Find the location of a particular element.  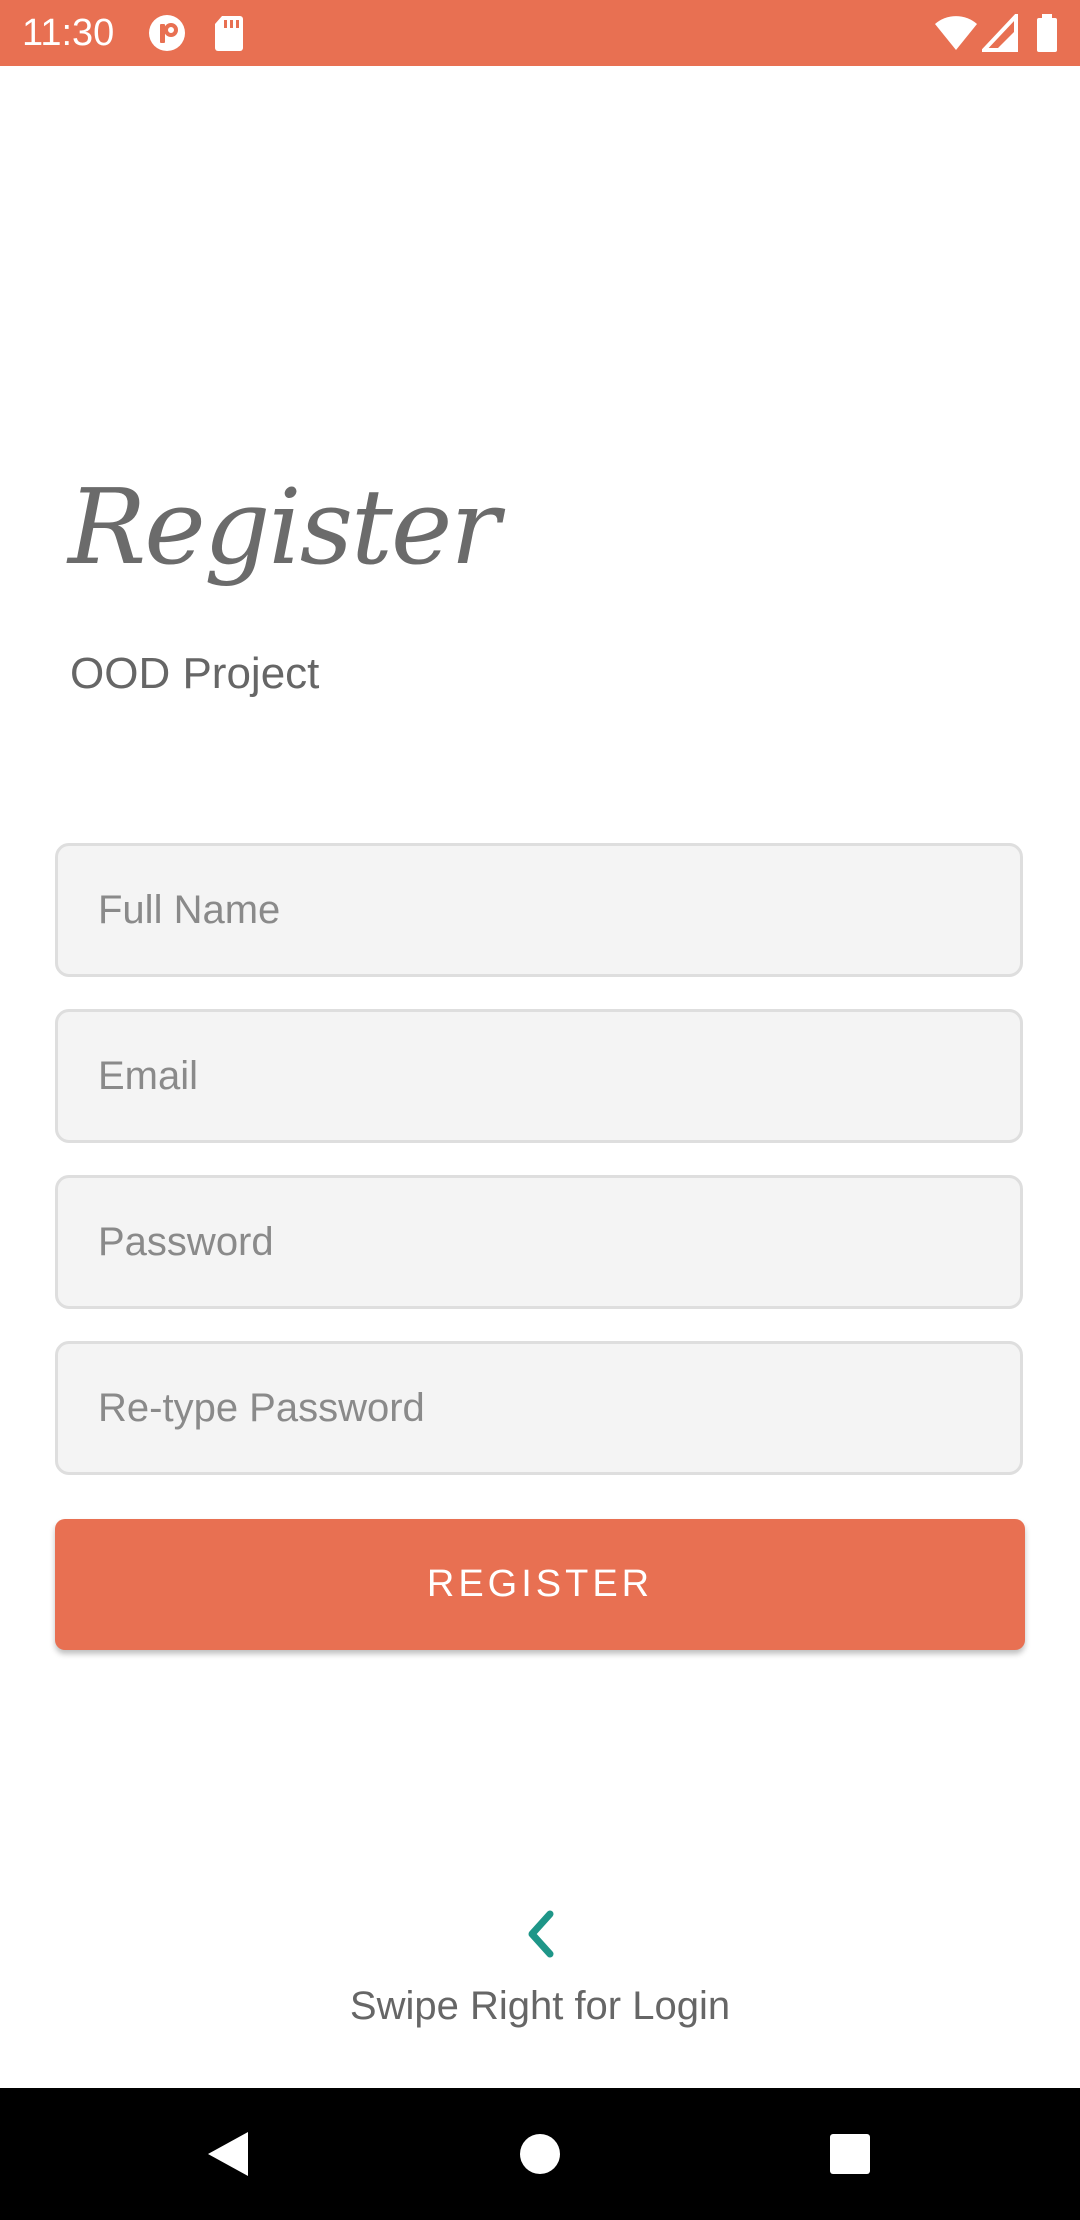

navigation-bar is located at coordinates (540, 2154).